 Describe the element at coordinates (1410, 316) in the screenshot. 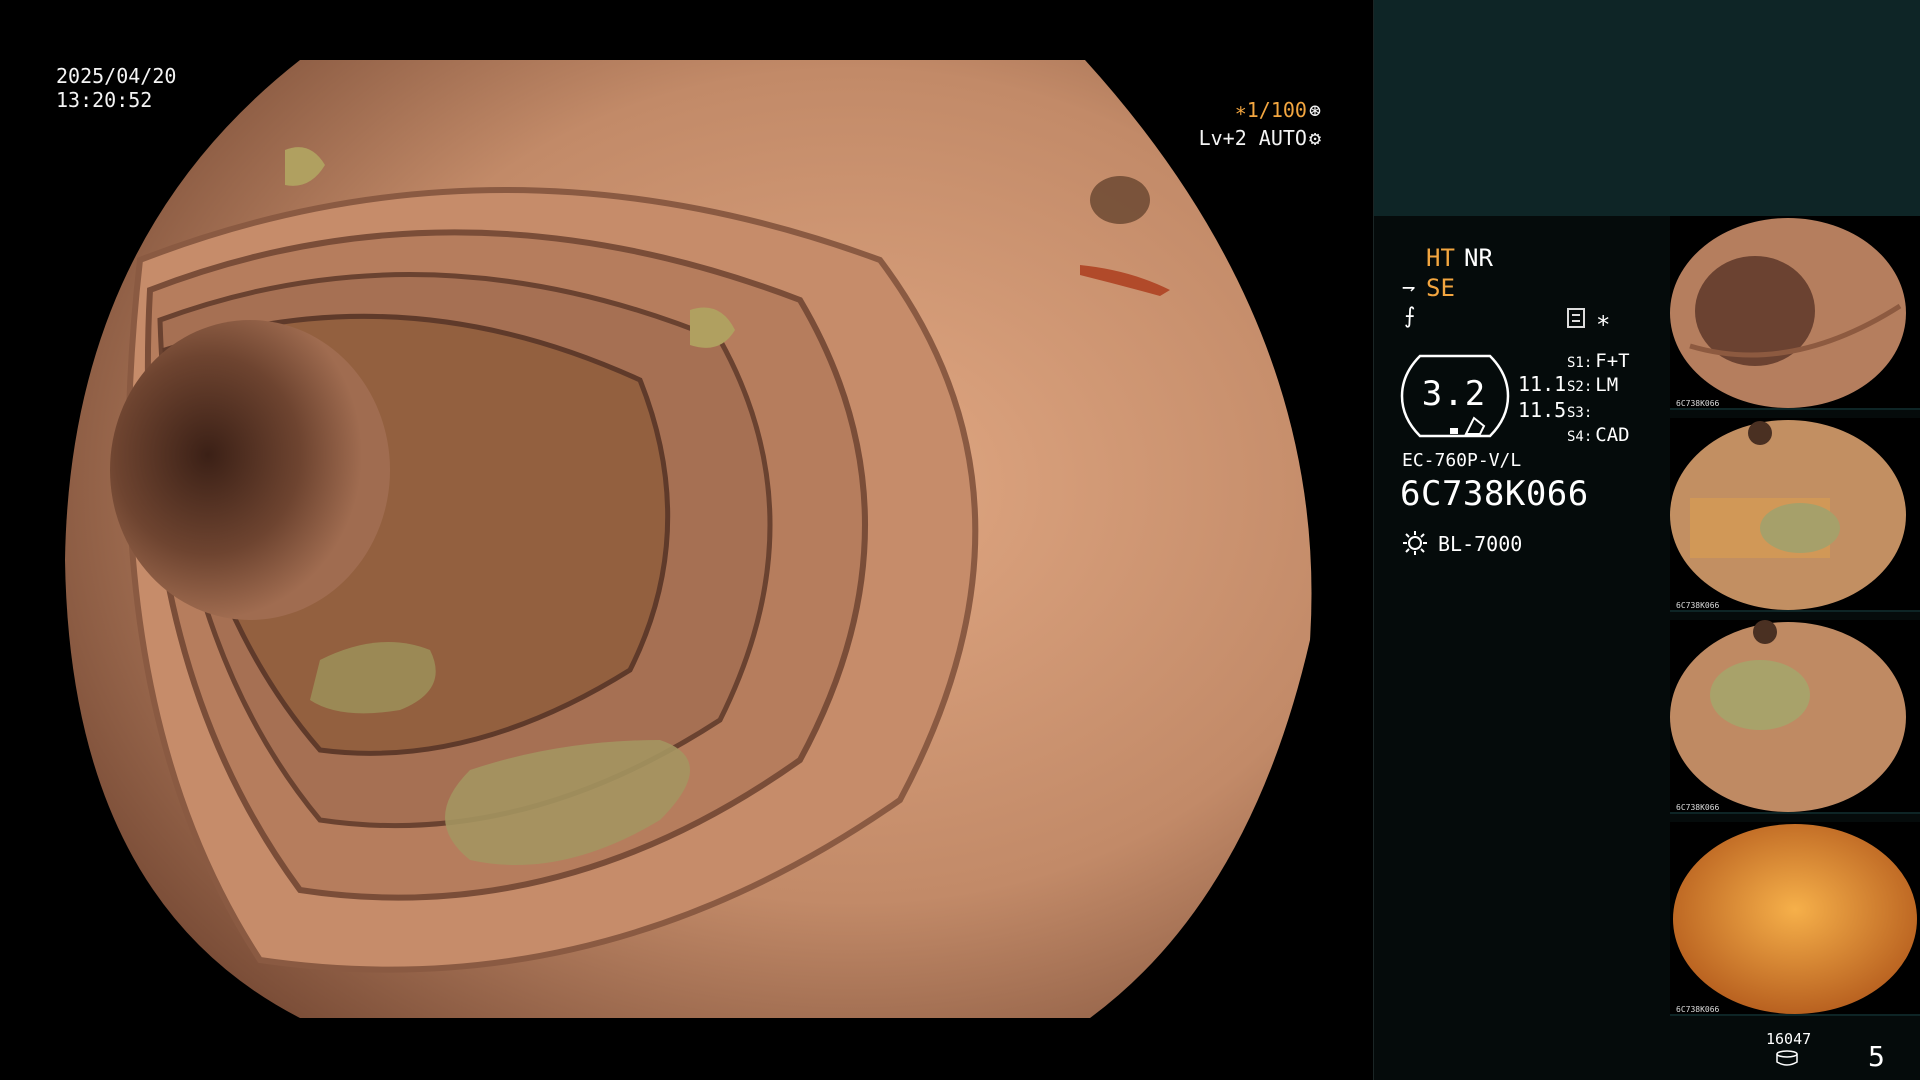

I see `flash-icon: ⨍` at that location.